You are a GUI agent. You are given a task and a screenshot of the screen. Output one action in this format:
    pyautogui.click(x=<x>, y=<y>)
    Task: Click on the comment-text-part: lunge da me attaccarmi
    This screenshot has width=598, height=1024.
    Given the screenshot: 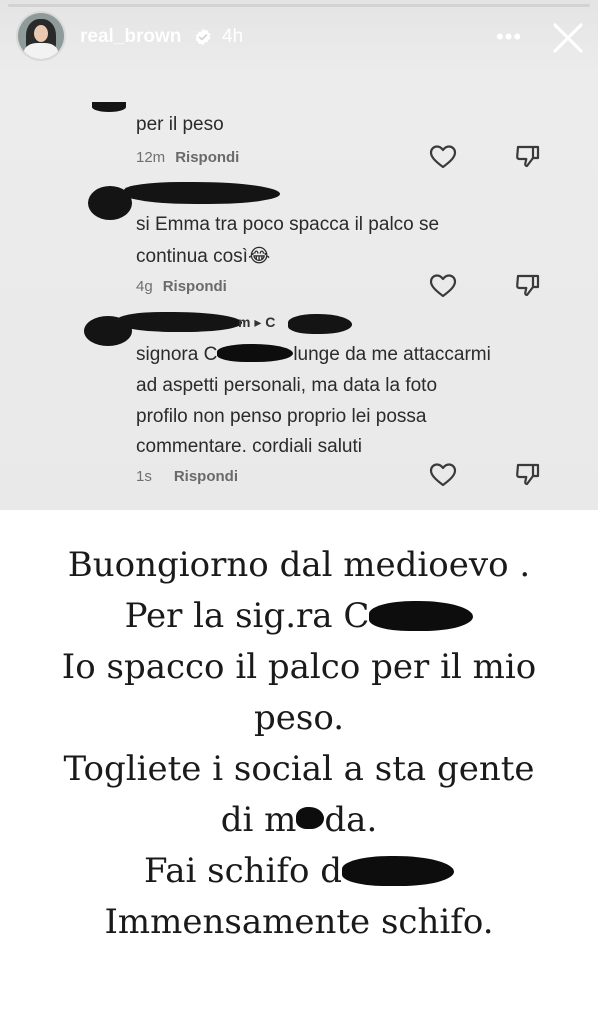 What is the action you would take?
    pyautogui.click(x=392, y=354)
    